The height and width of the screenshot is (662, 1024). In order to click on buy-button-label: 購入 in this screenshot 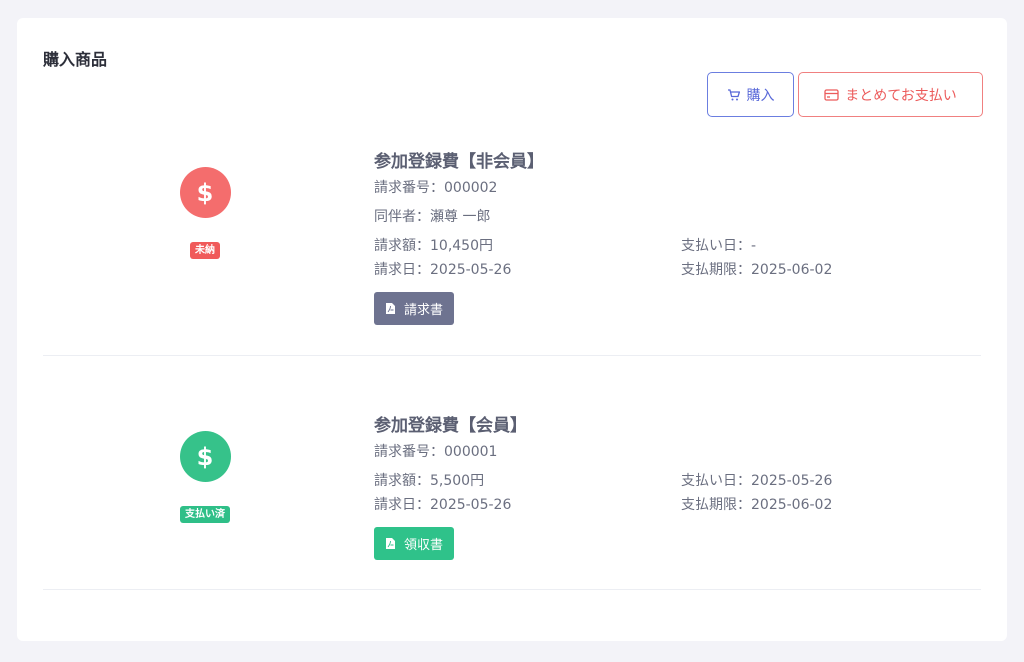, I will do `click(760, 95)`.